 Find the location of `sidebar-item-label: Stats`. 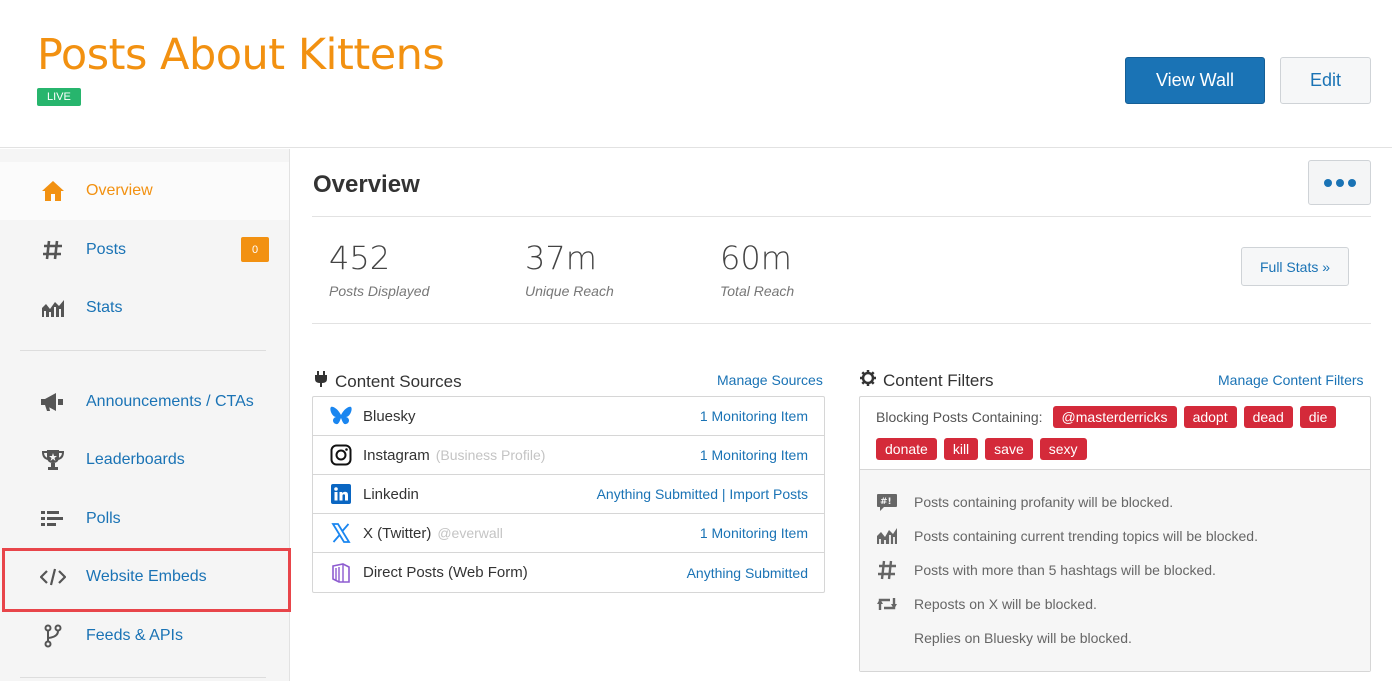

sidebar-item-label: Stats is located at coordinates (104, 307).